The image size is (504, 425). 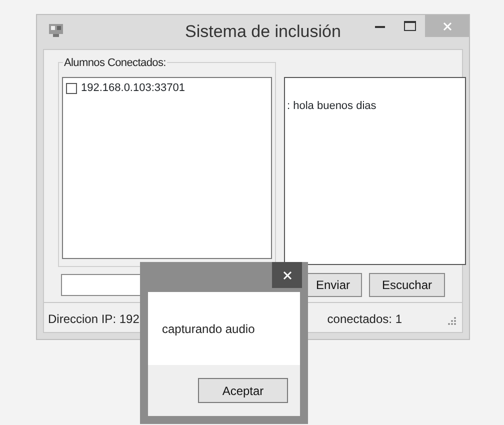 What do you see at coordinates (407, 285) in the screenshot?
I see `listen-button: Escuchar` at bounding box center [407, 285].